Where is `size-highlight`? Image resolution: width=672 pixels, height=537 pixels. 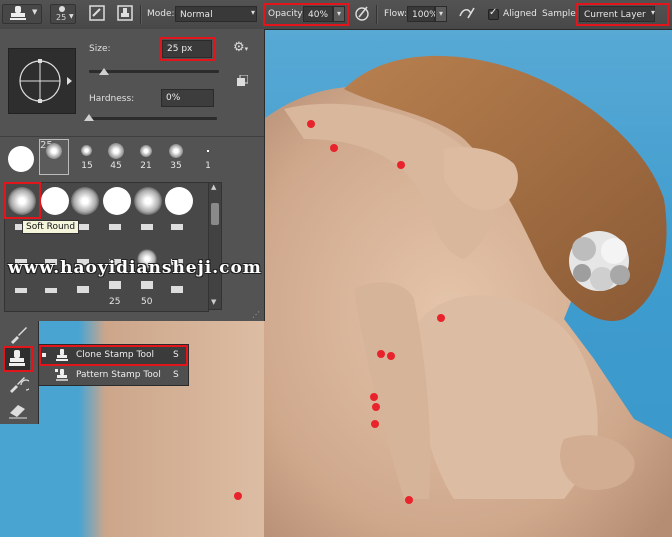
size-highlight is located at coordinates (187, 49).